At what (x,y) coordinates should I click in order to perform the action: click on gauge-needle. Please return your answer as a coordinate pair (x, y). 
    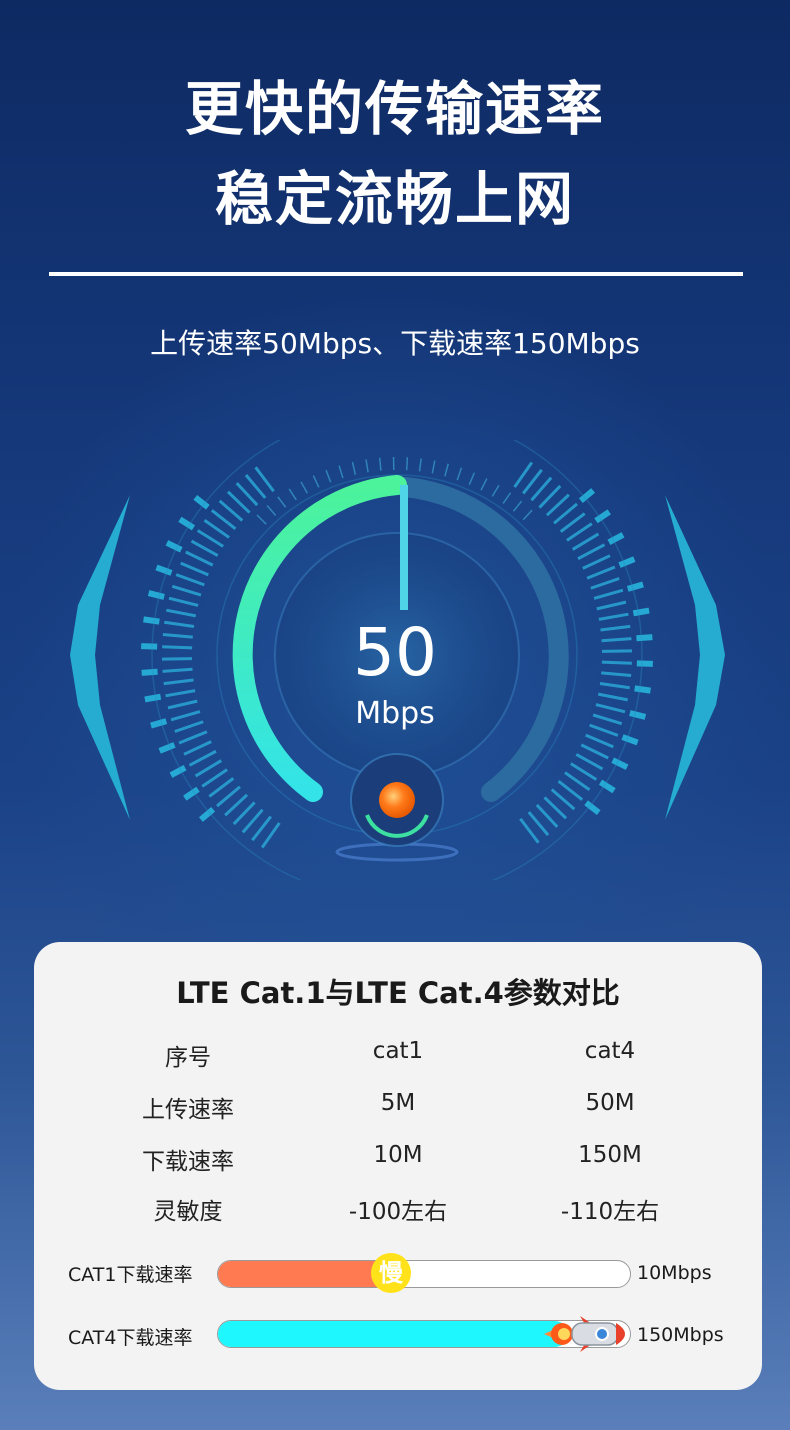
    Looking at the image, I should click on (404, 547).